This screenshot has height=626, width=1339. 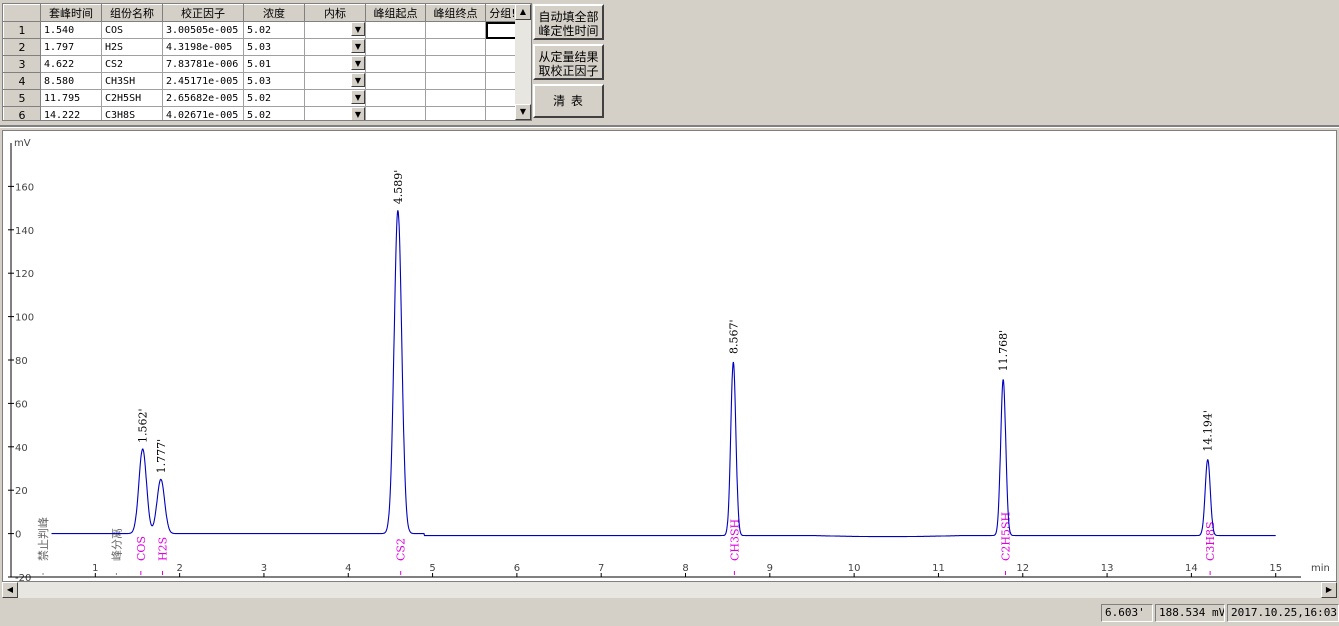 I want to click on x-tick-label: 13, so click(x=1107, y=568).